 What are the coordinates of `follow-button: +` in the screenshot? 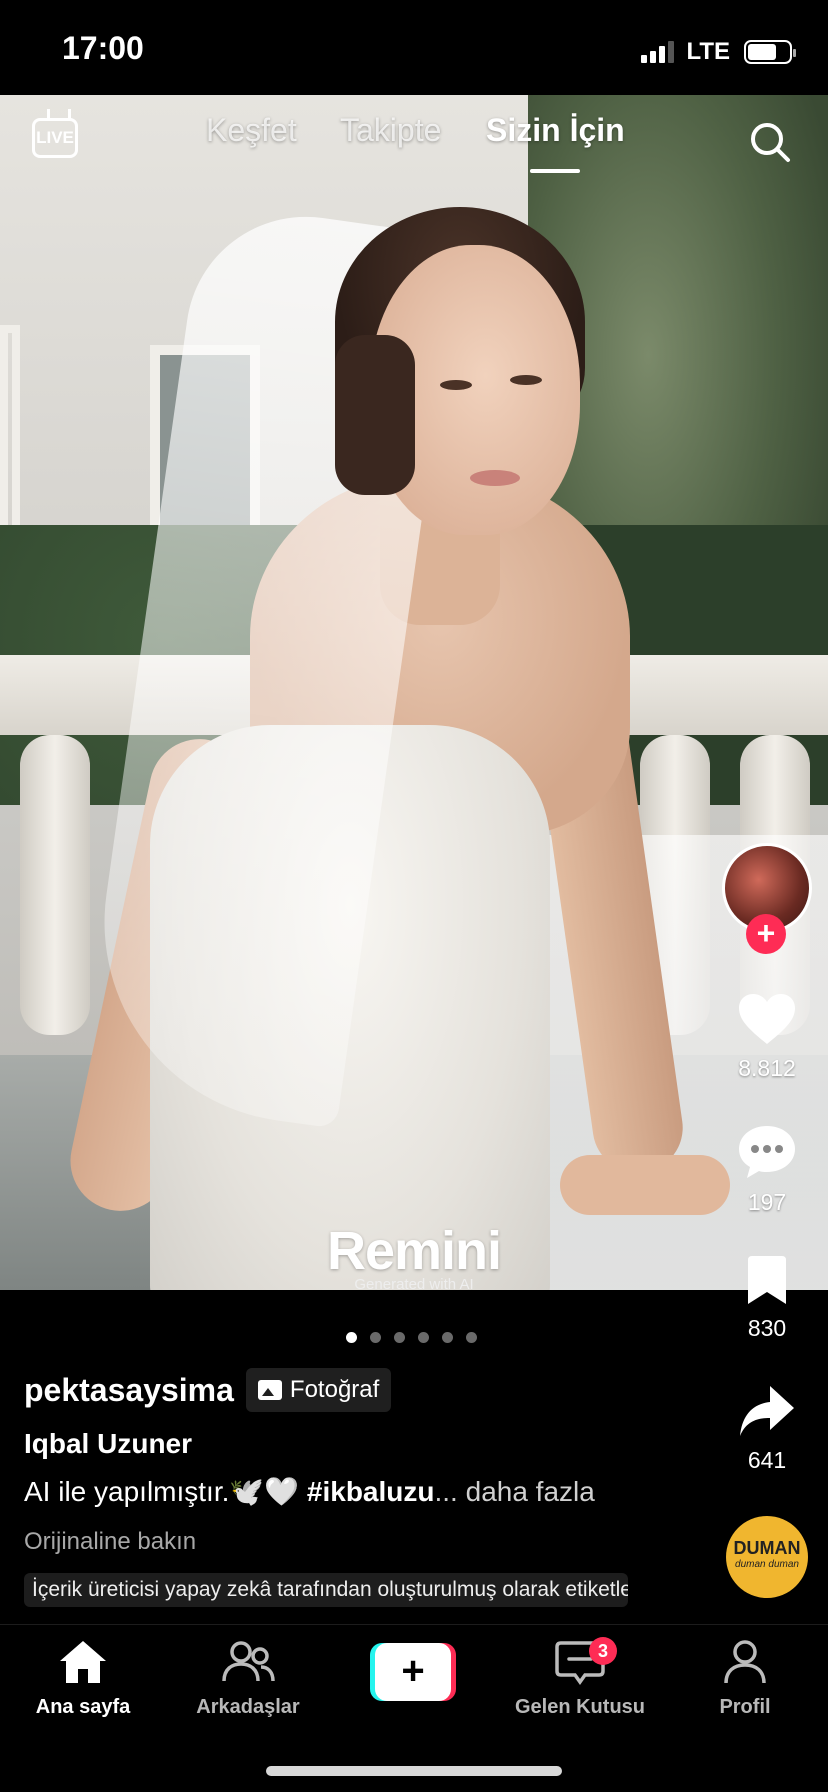 It's located at (766, 934).